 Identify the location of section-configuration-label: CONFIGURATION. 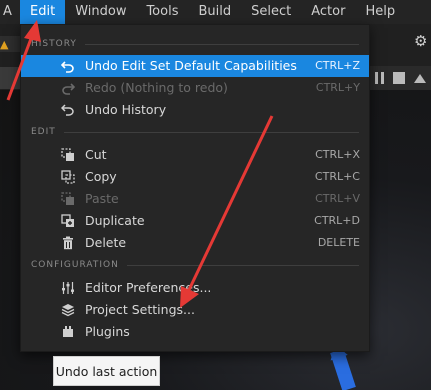
(75, 265).